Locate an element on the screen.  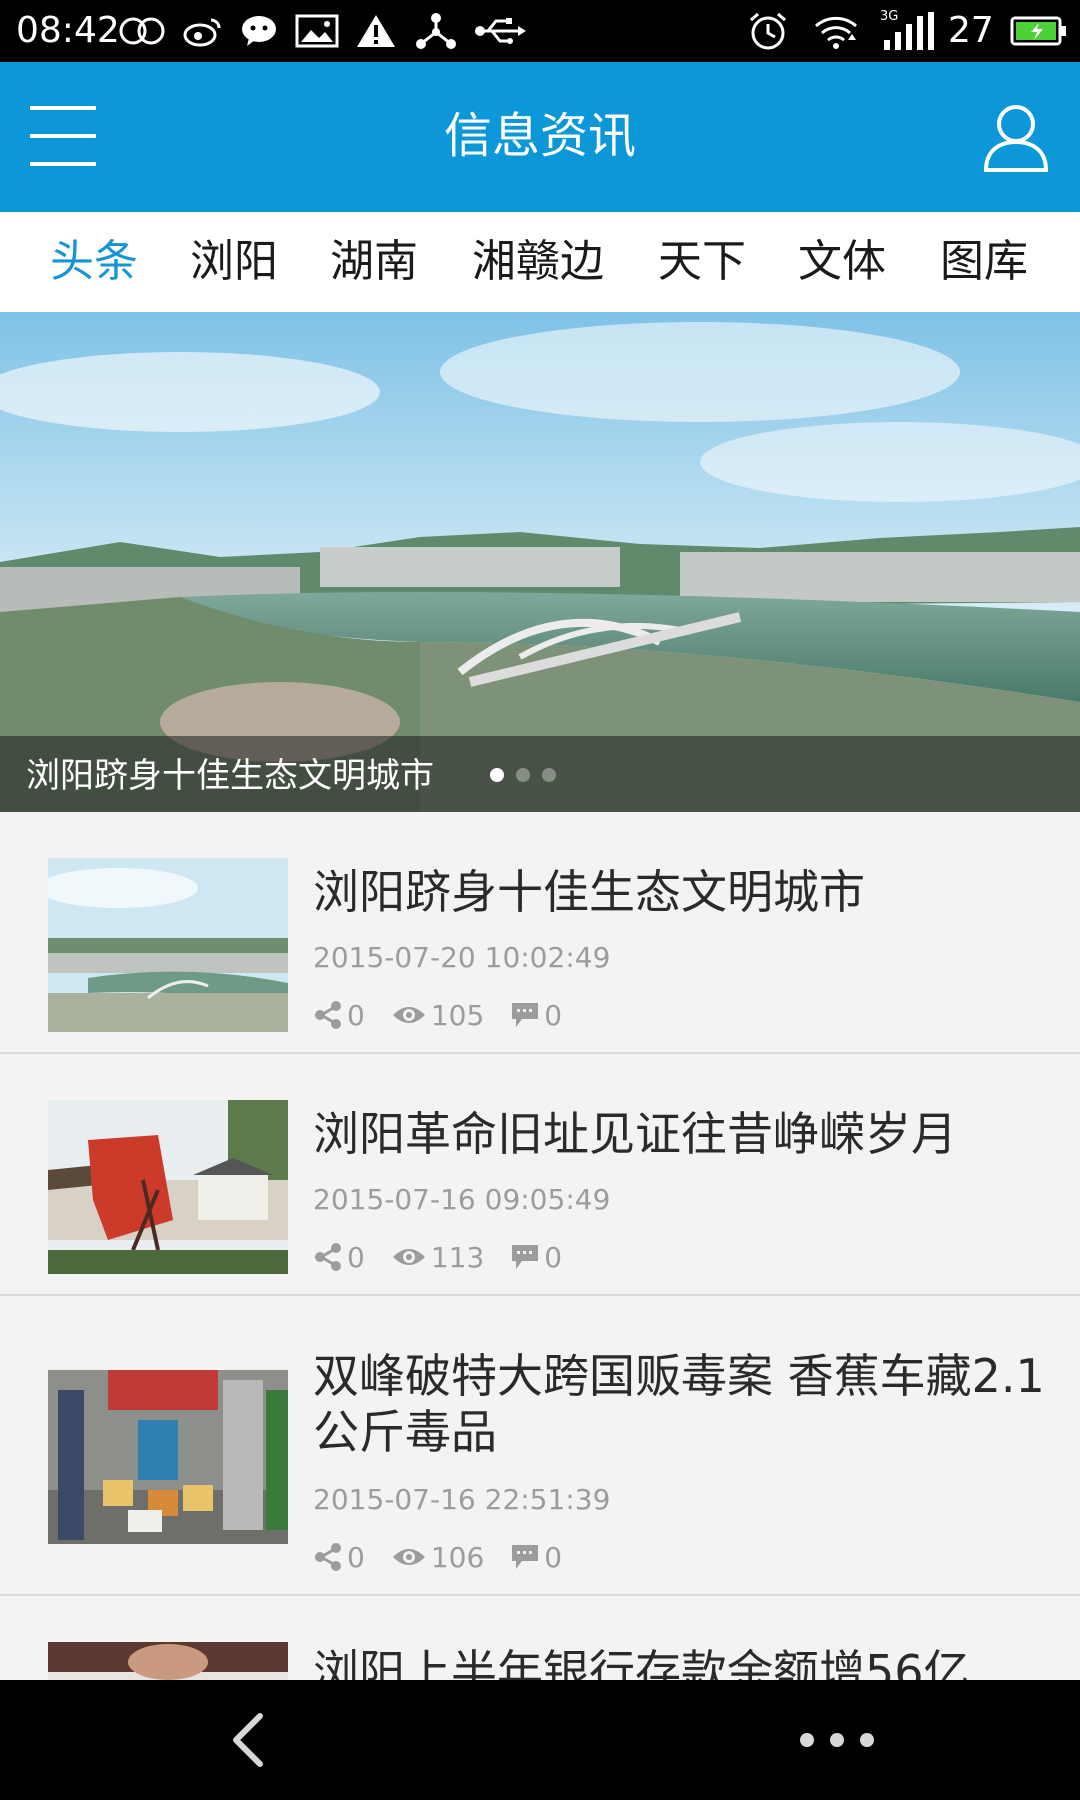
news-item: 浏阳上半年银行存款余额增56亿 is located at coordinates (540, 1638).